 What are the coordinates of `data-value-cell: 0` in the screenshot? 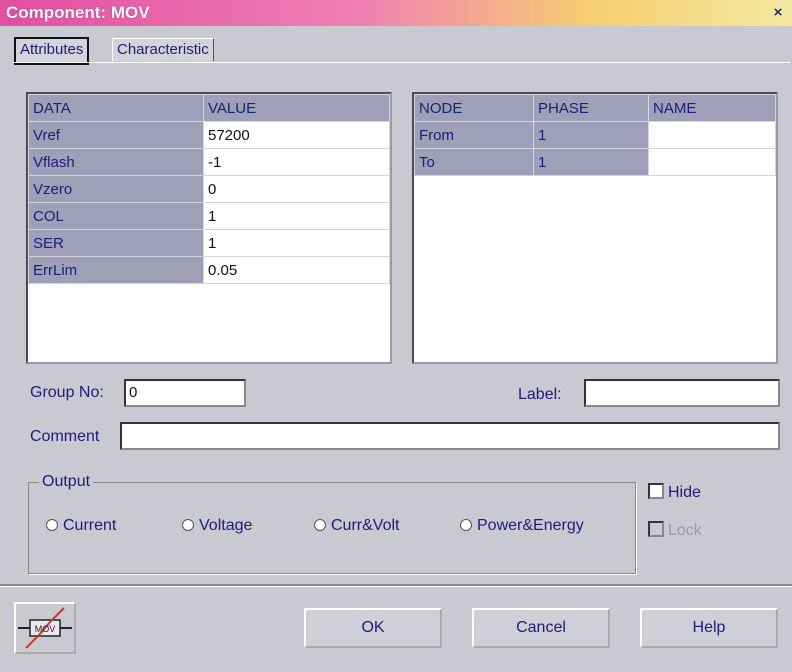 It's located at (296, 189).